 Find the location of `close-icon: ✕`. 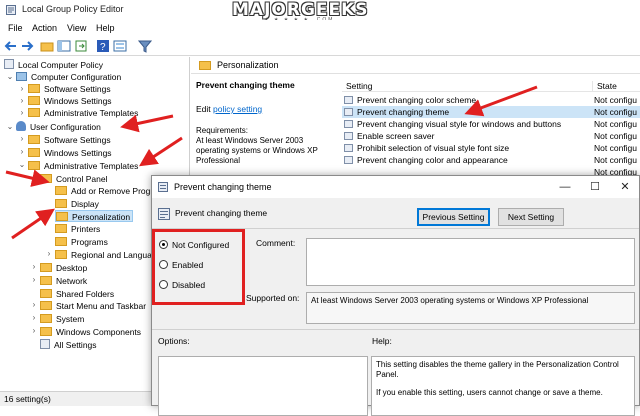

close-icon: ✕ is located at coordinates (625, 187).